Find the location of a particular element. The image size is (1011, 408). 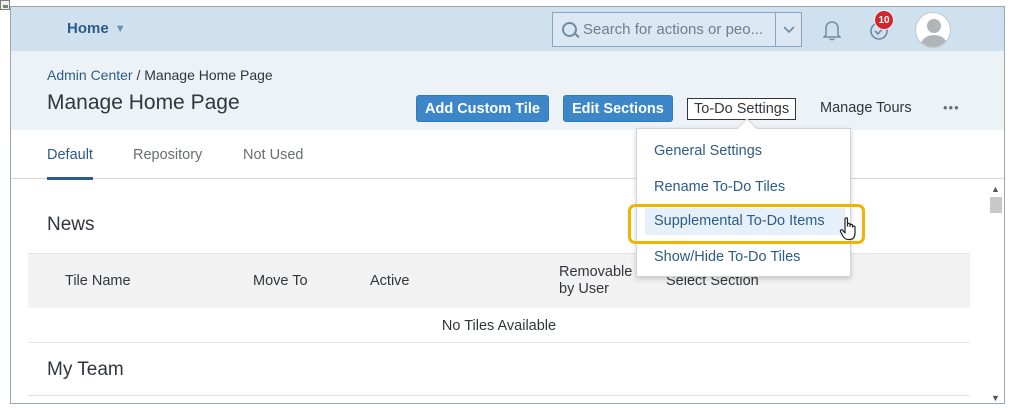

column-header-removable-line2: by User is located at coordinates (584, 289).